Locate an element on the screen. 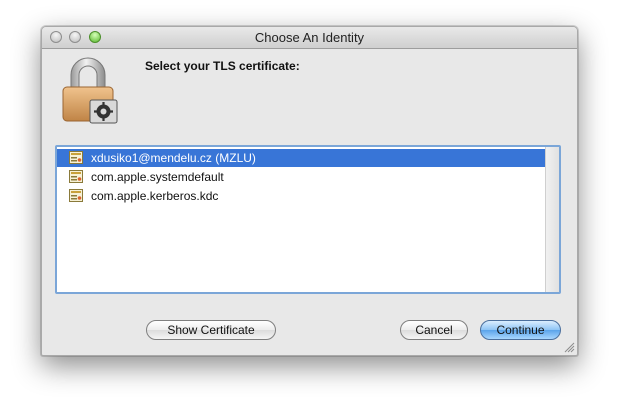  identity-label: com.apple.kerberos.kdc is located at coordinates (155, 196).